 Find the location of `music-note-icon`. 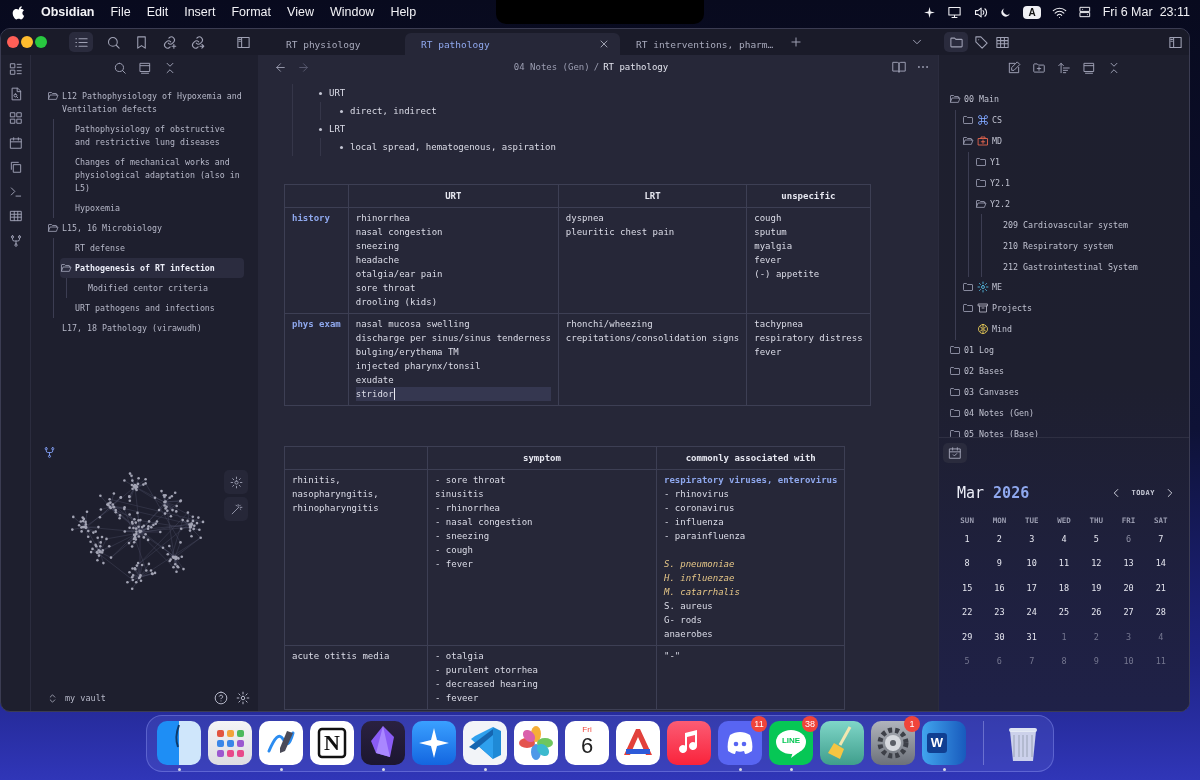

music-note-icon is located at coordinates (689, 743).